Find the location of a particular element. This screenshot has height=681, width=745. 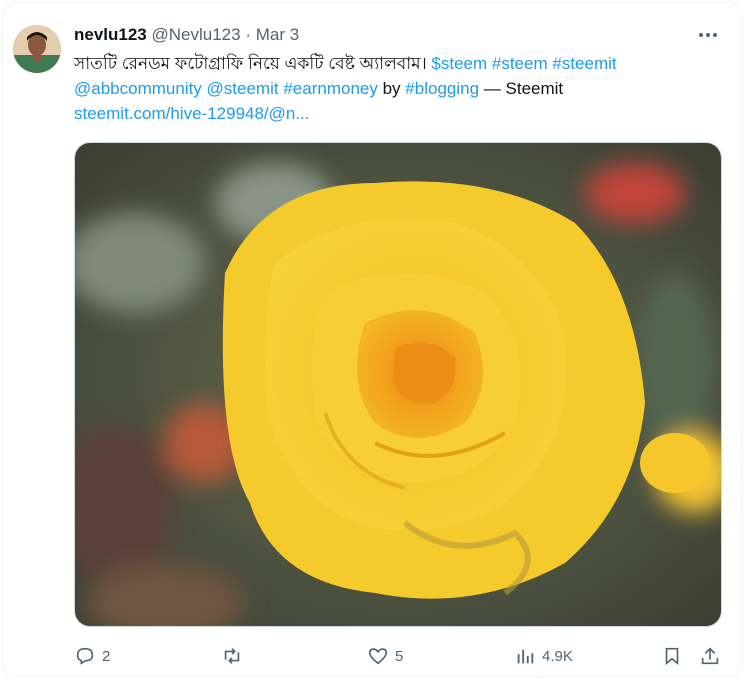

by-word: by is located at coordinates (391, 88).